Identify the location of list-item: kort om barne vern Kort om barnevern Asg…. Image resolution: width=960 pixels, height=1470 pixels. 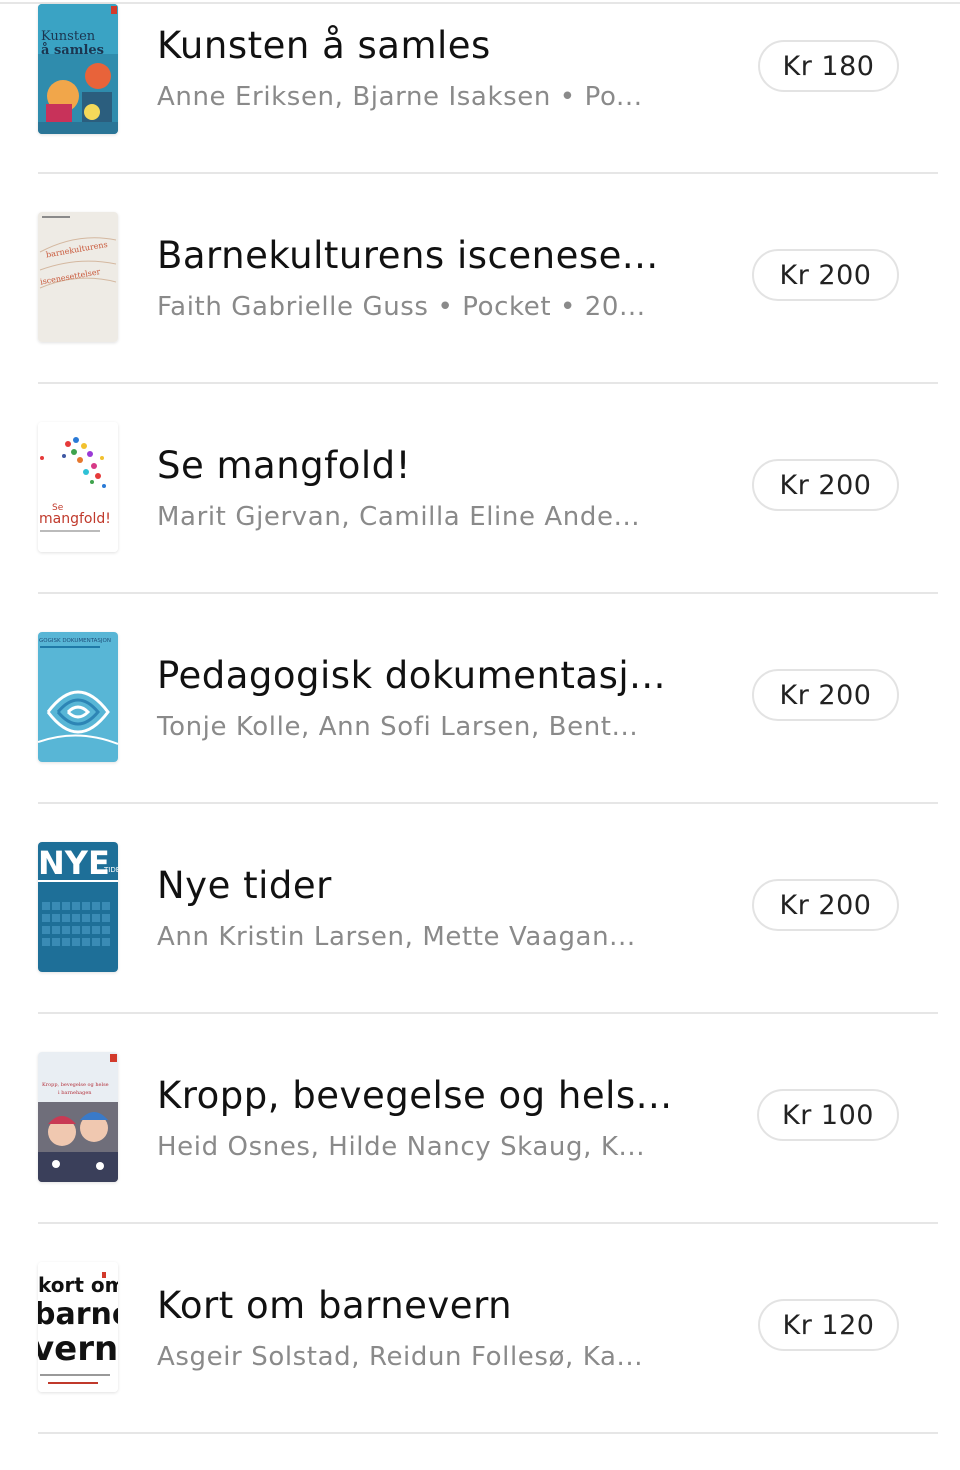
(480, 1365).